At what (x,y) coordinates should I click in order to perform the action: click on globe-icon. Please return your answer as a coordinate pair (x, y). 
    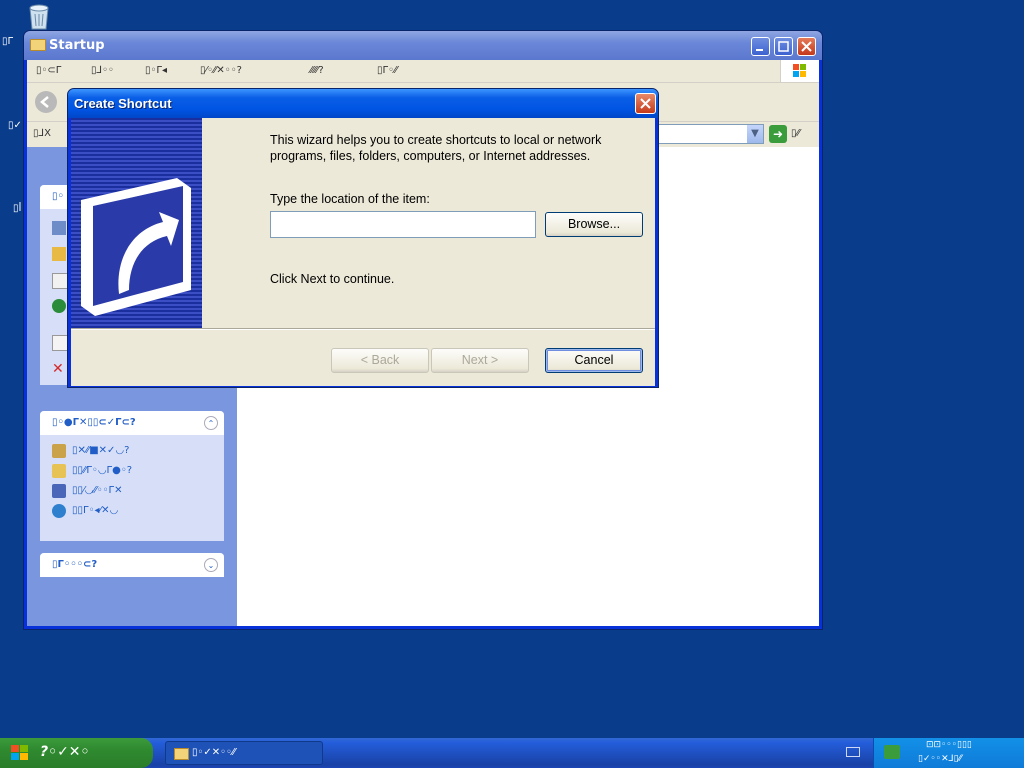
    Looking at the image, I should click on (59, 306).